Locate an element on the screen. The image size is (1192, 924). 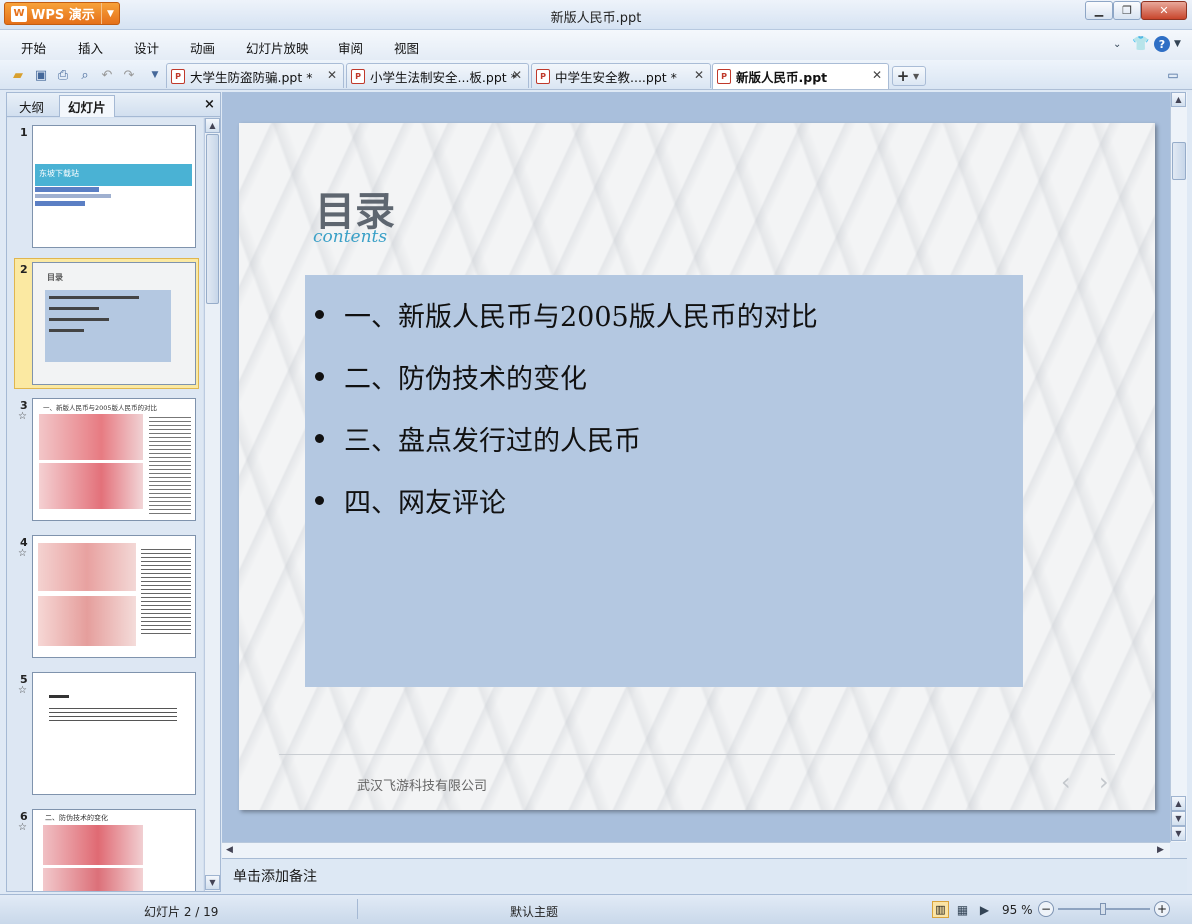
slide-thumbnail-3: 一、新版人民币与2005版人民币的对比 is located at coordinates (114, 459).